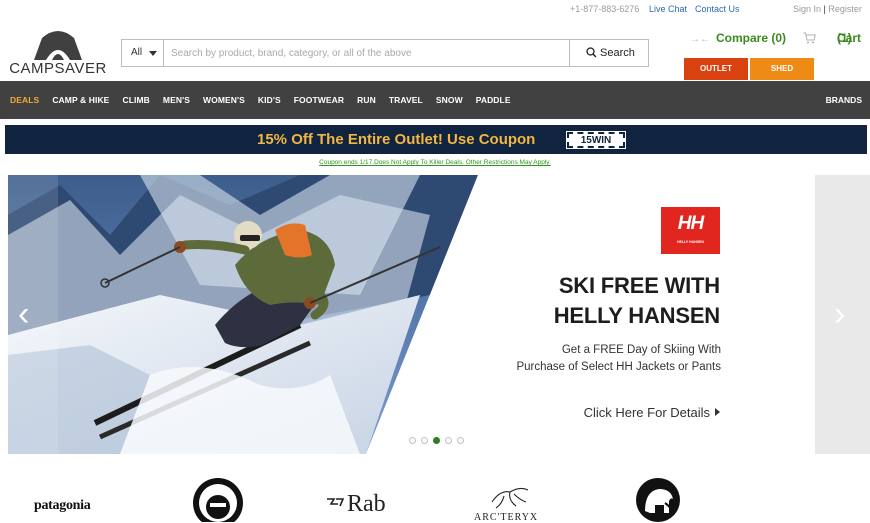 The height and width of the screenshot is (523, 870). What do you see at coordinates (591, 52) in the screenshot?
I see `search-icon` at bounding box center [591, 52].